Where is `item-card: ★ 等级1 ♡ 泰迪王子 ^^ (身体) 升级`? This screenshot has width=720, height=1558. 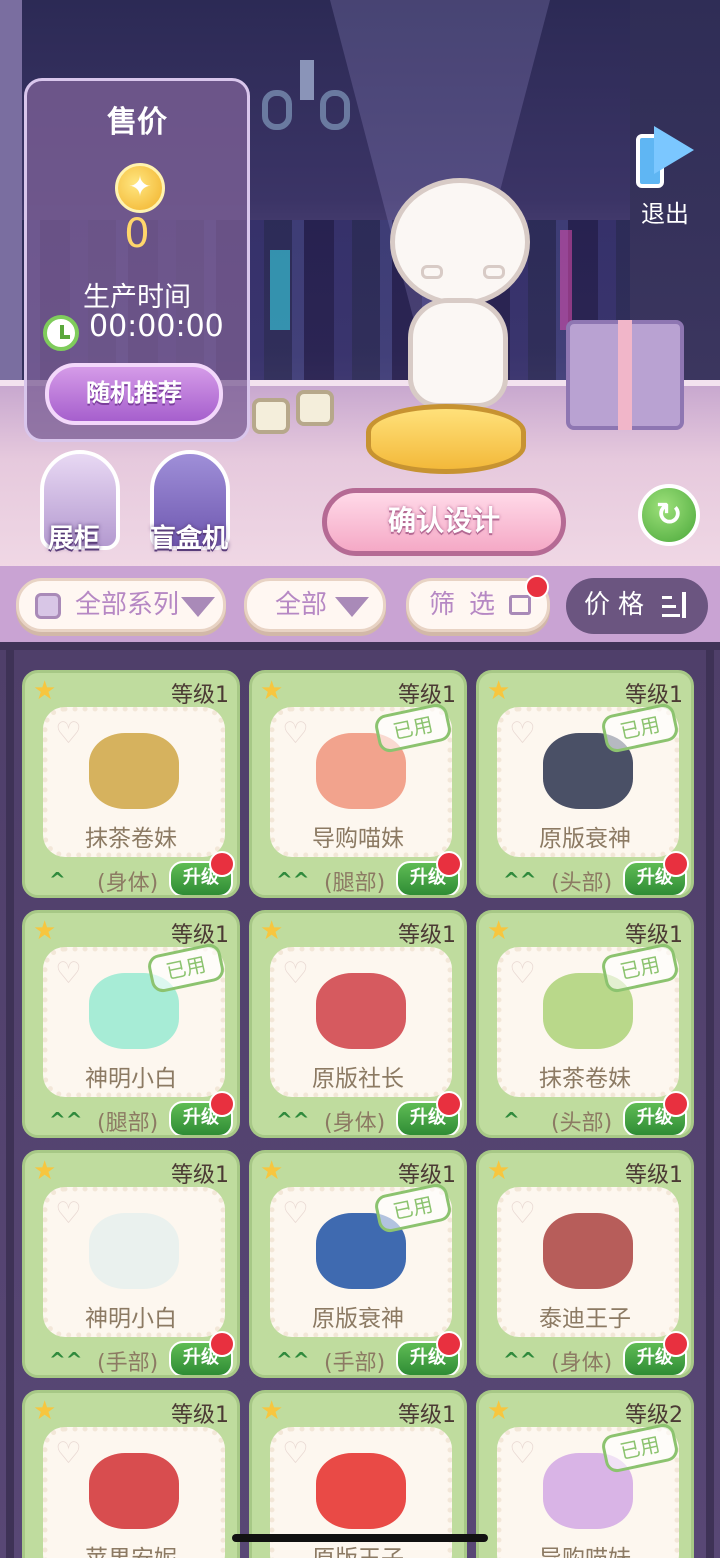
item-card: ★ 等级1 ♡ 泰迪王子 ^^ (身体) 升级 is located at coordinates (585, 1264).